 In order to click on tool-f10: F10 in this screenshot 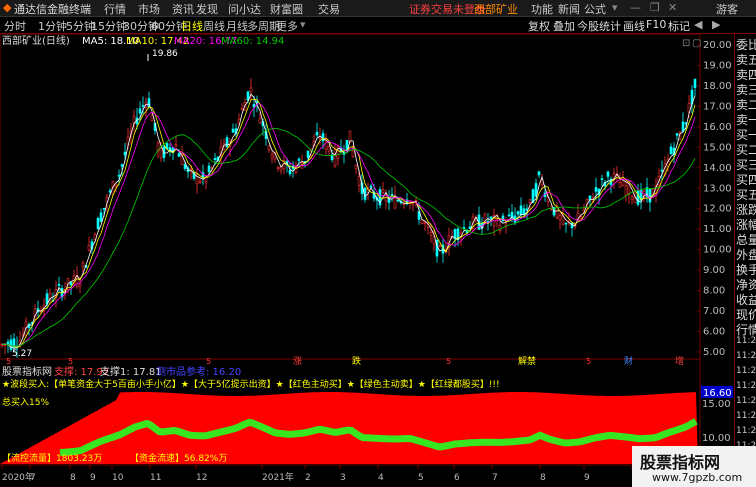, I will do `click(656, 24)`.